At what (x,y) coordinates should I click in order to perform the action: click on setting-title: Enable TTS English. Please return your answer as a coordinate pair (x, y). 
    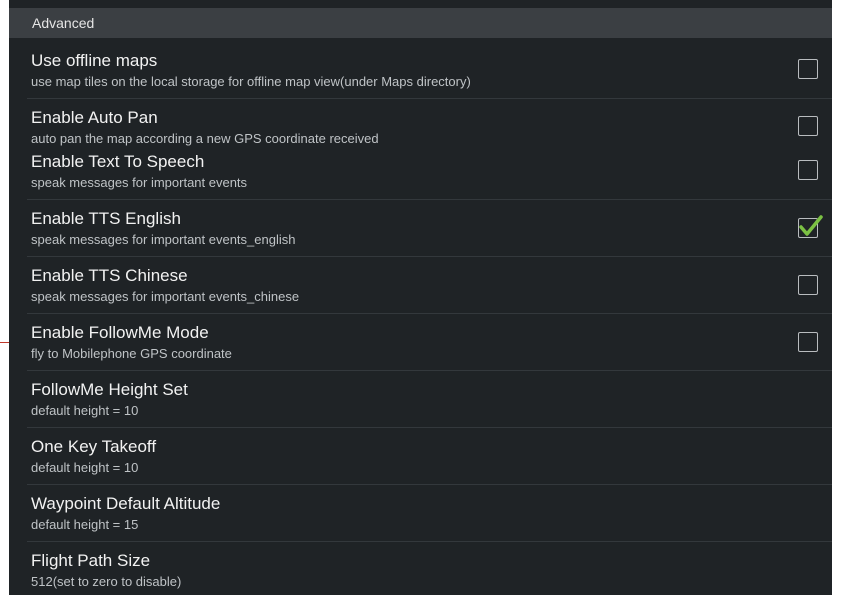
    Looking at the image, I should click on (106, 218).